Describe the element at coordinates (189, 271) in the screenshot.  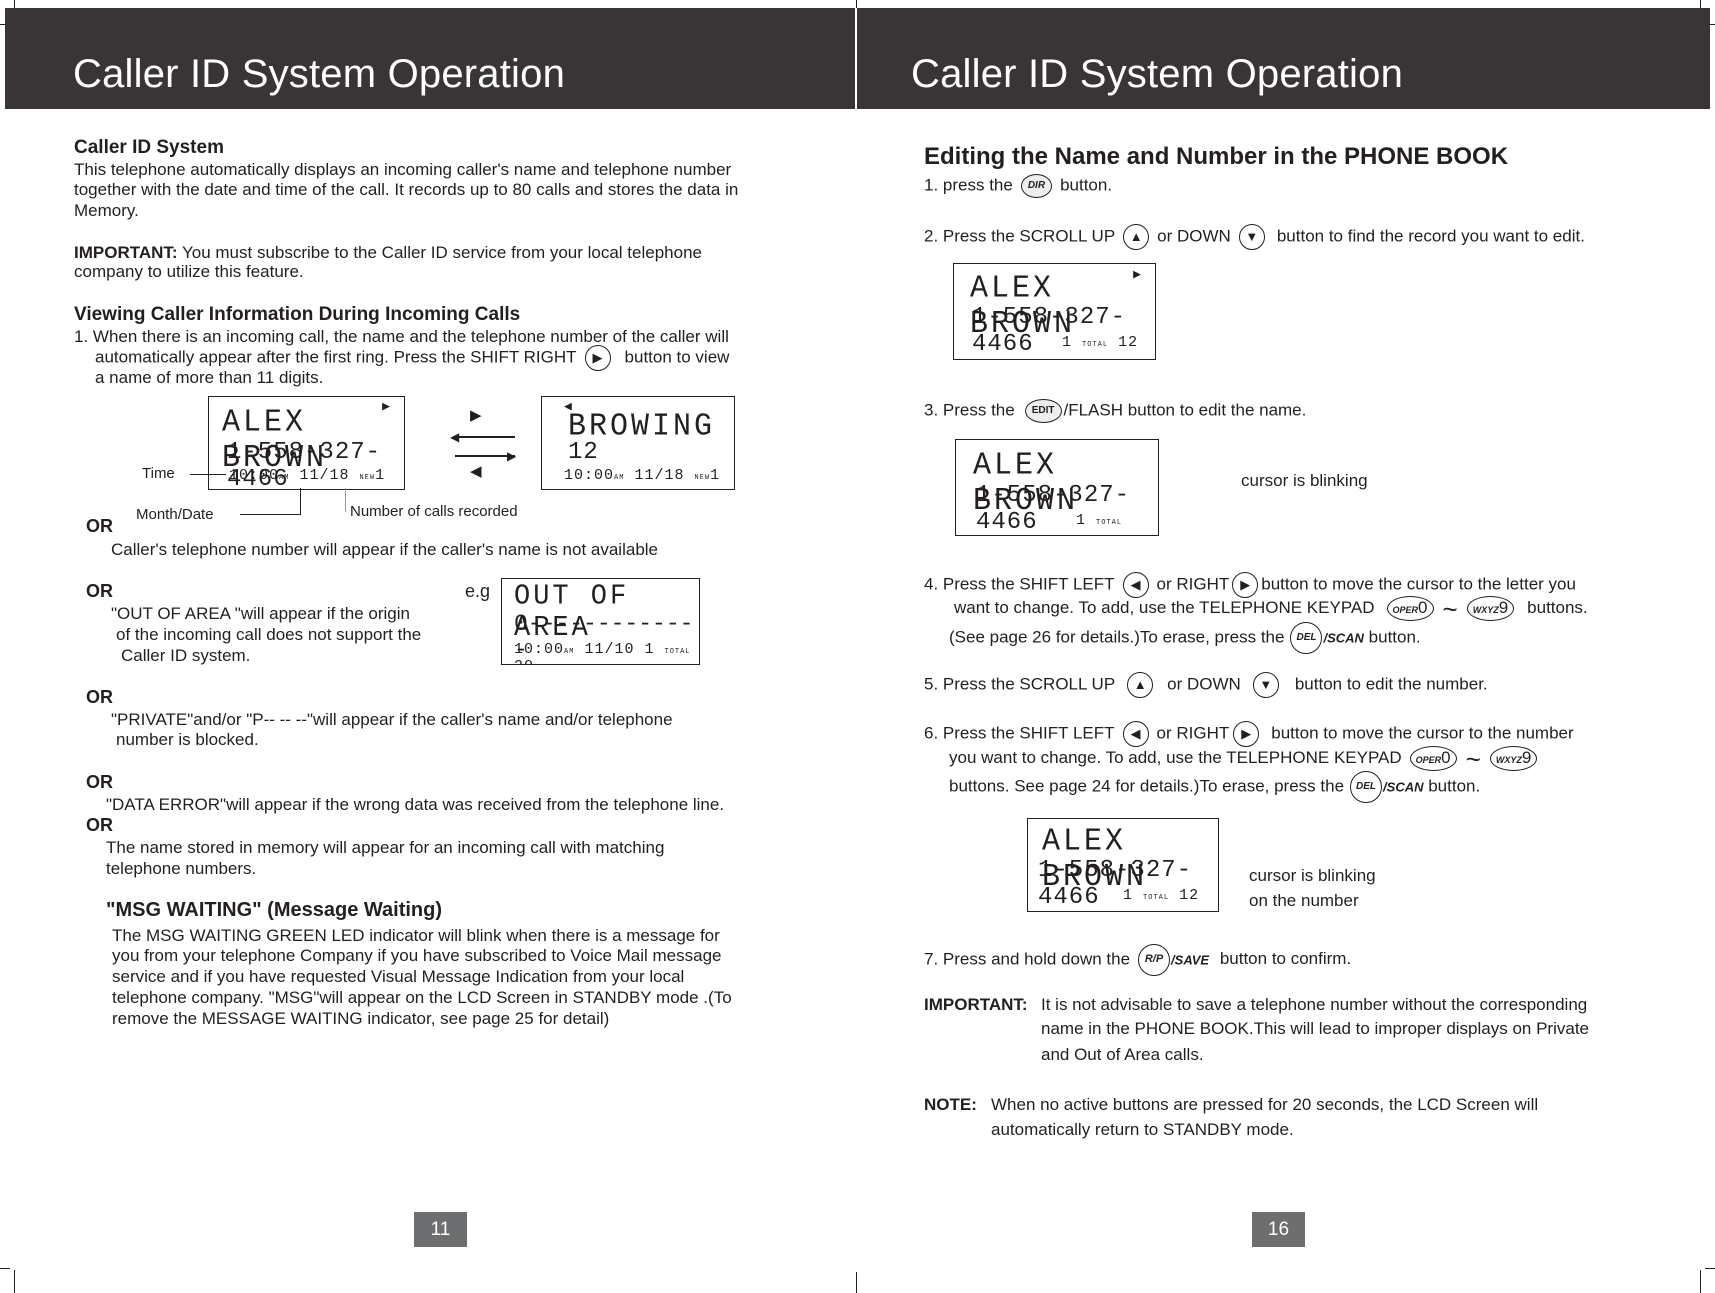
I see `body-line: company to utilize this feature.` at that location.